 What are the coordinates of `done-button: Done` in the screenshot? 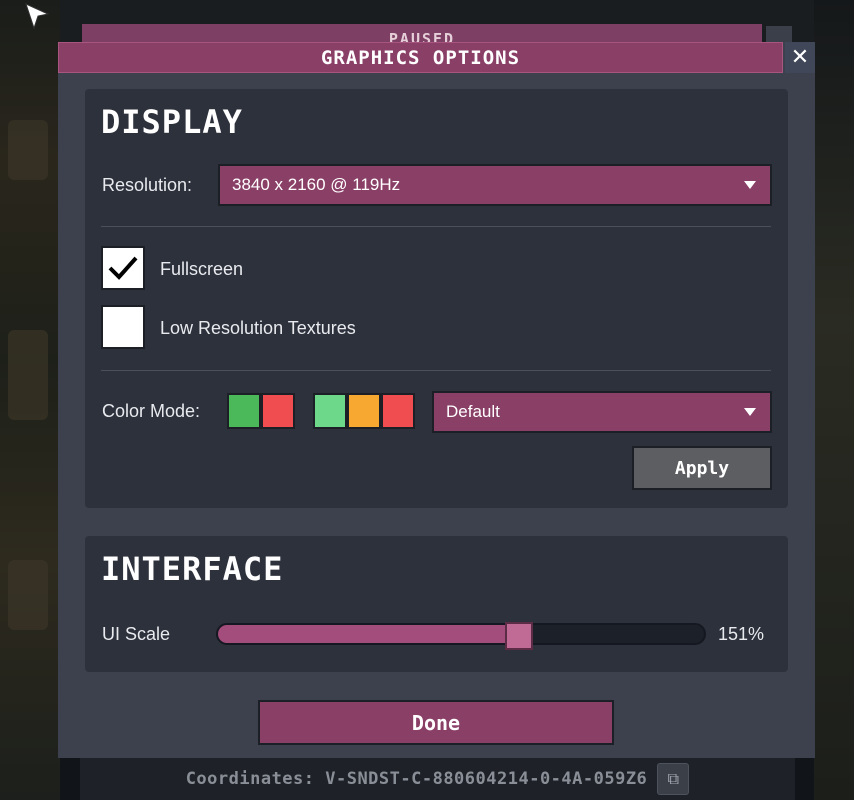 It's located at (436, 722).